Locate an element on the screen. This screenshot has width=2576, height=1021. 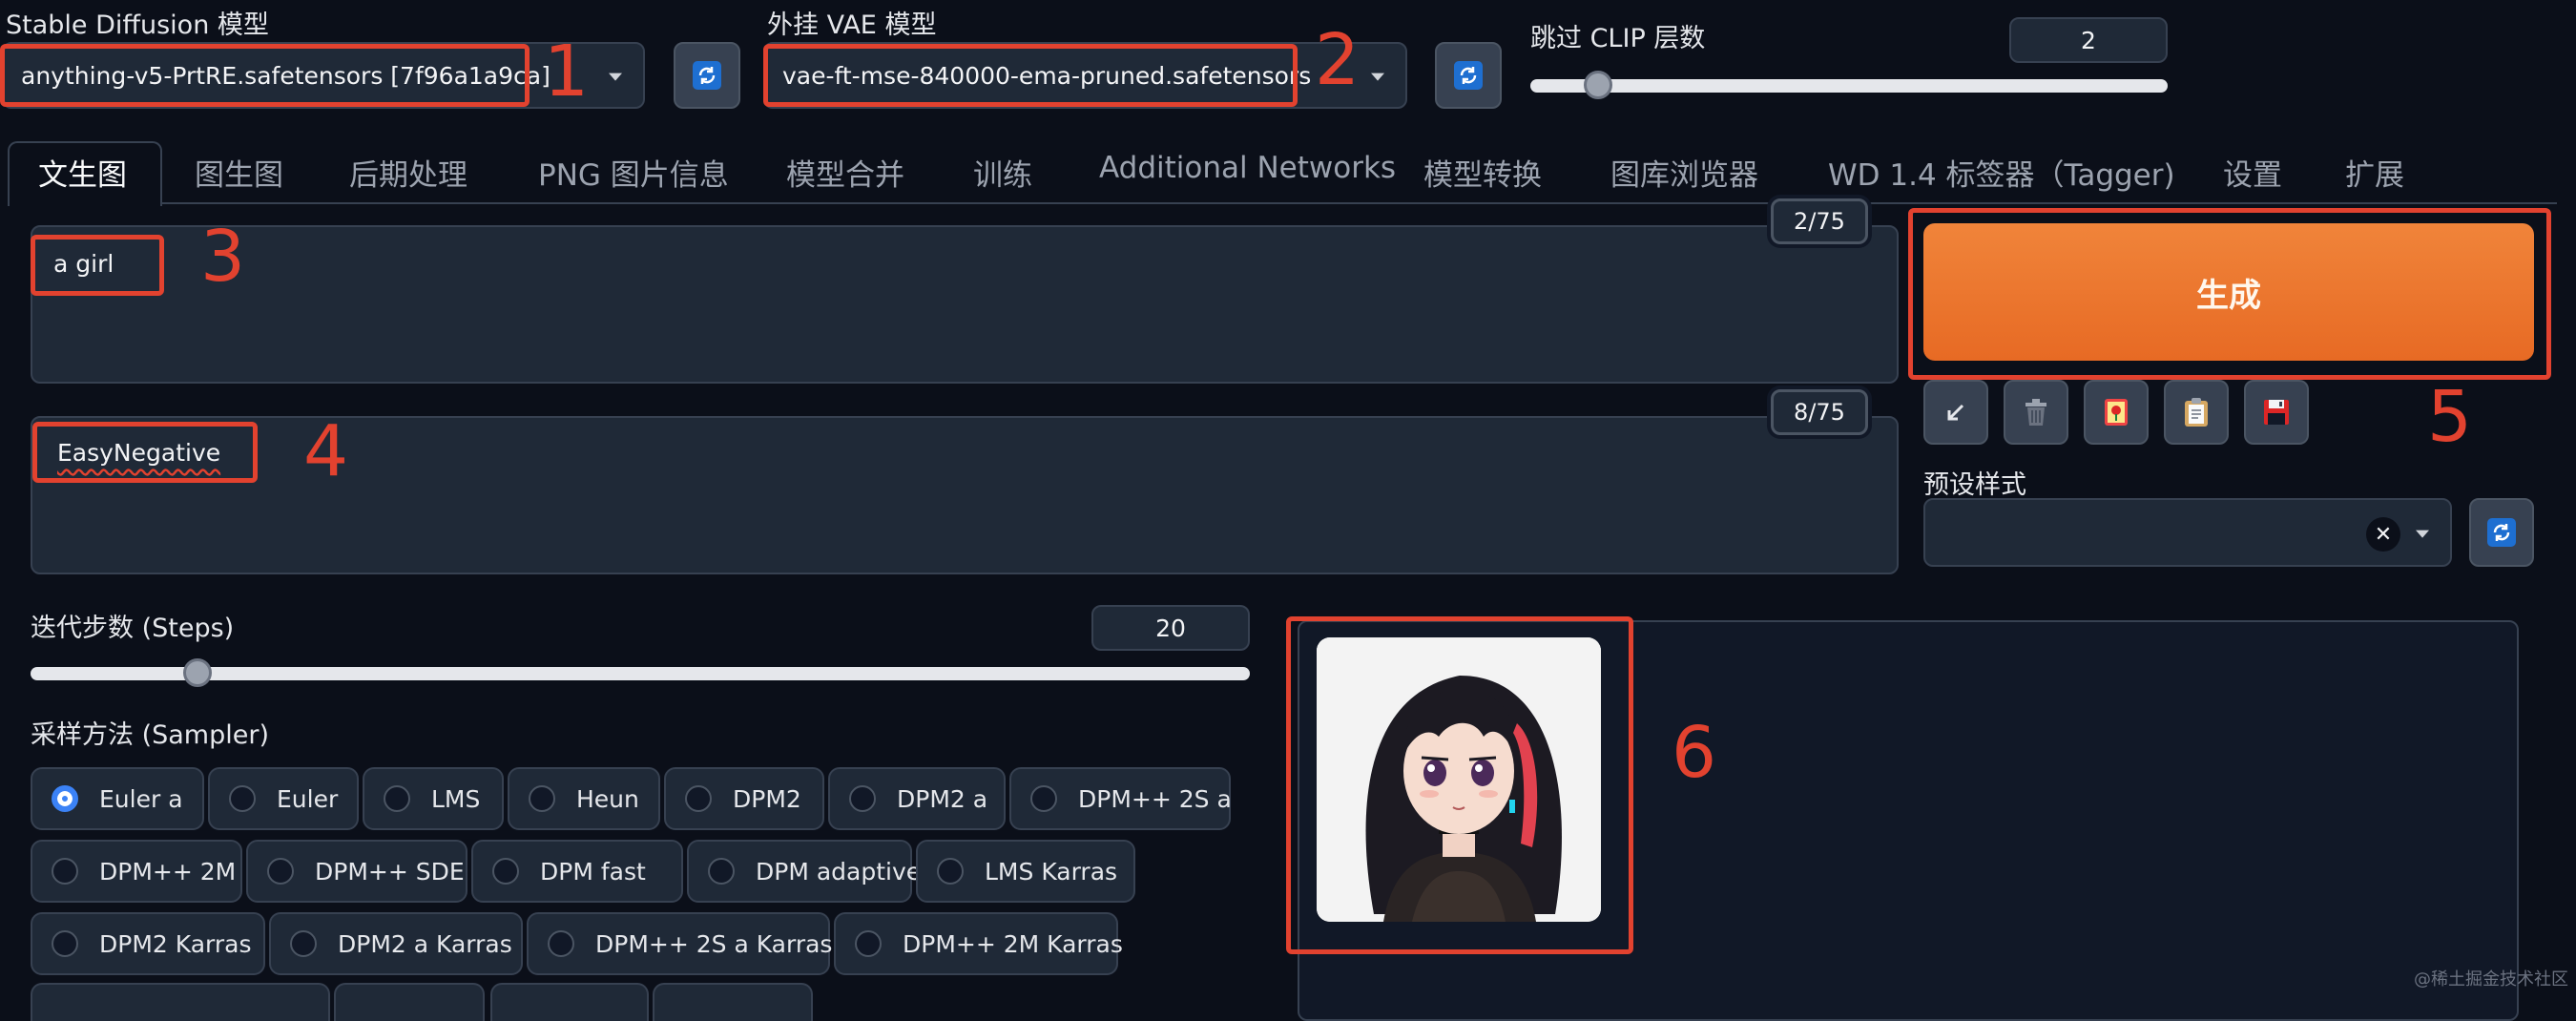
steps-slider-track is located at coordinates (640, 674).